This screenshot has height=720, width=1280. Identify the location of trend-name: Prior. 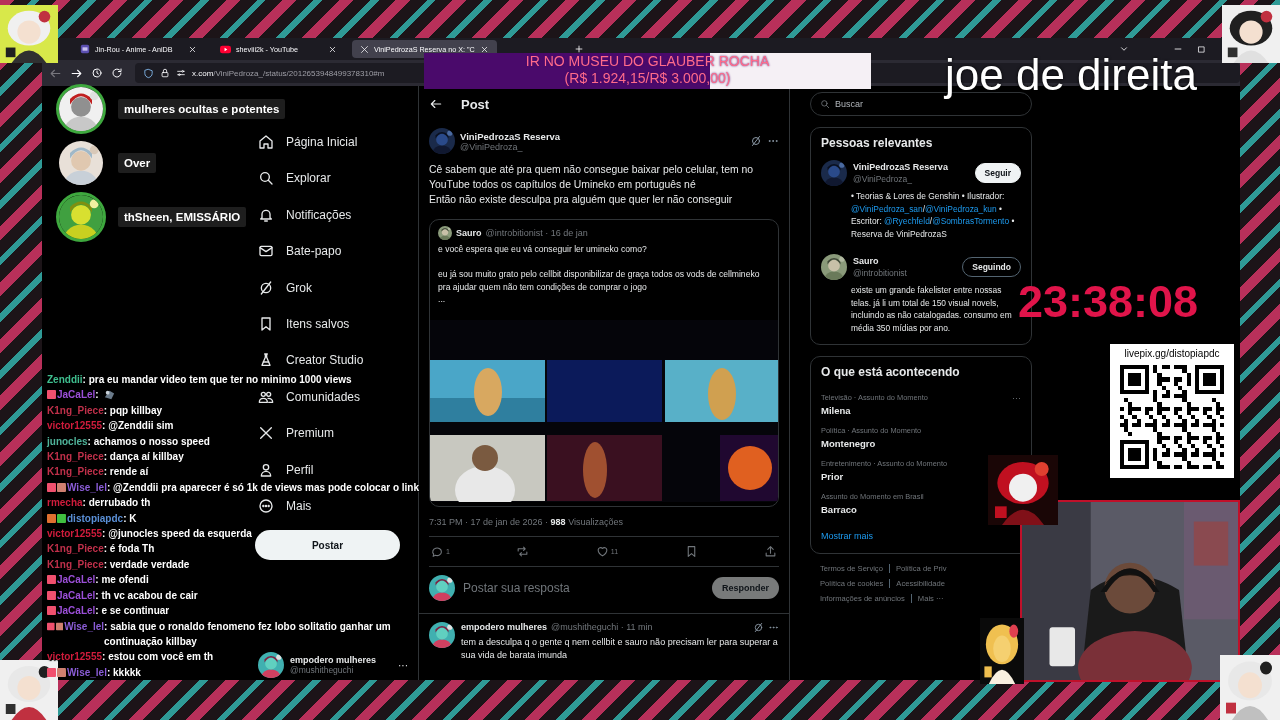
(832, 476).